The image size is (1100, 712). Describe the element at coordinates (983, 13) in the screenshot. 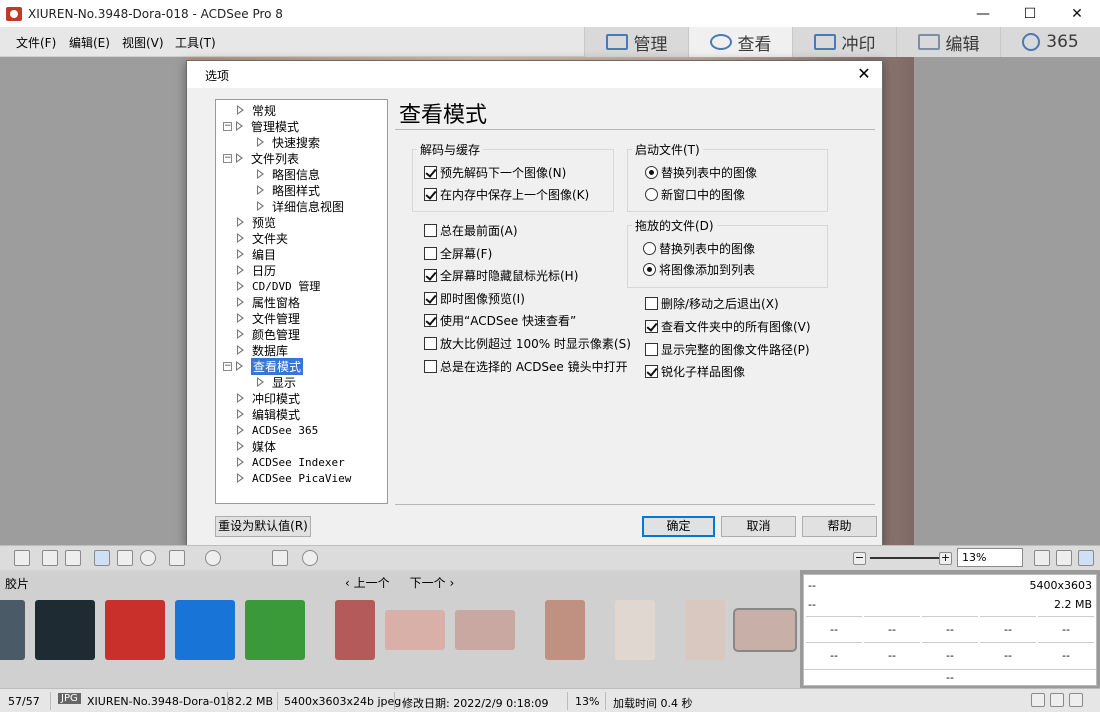

I see `minimize-button: —` at that location.